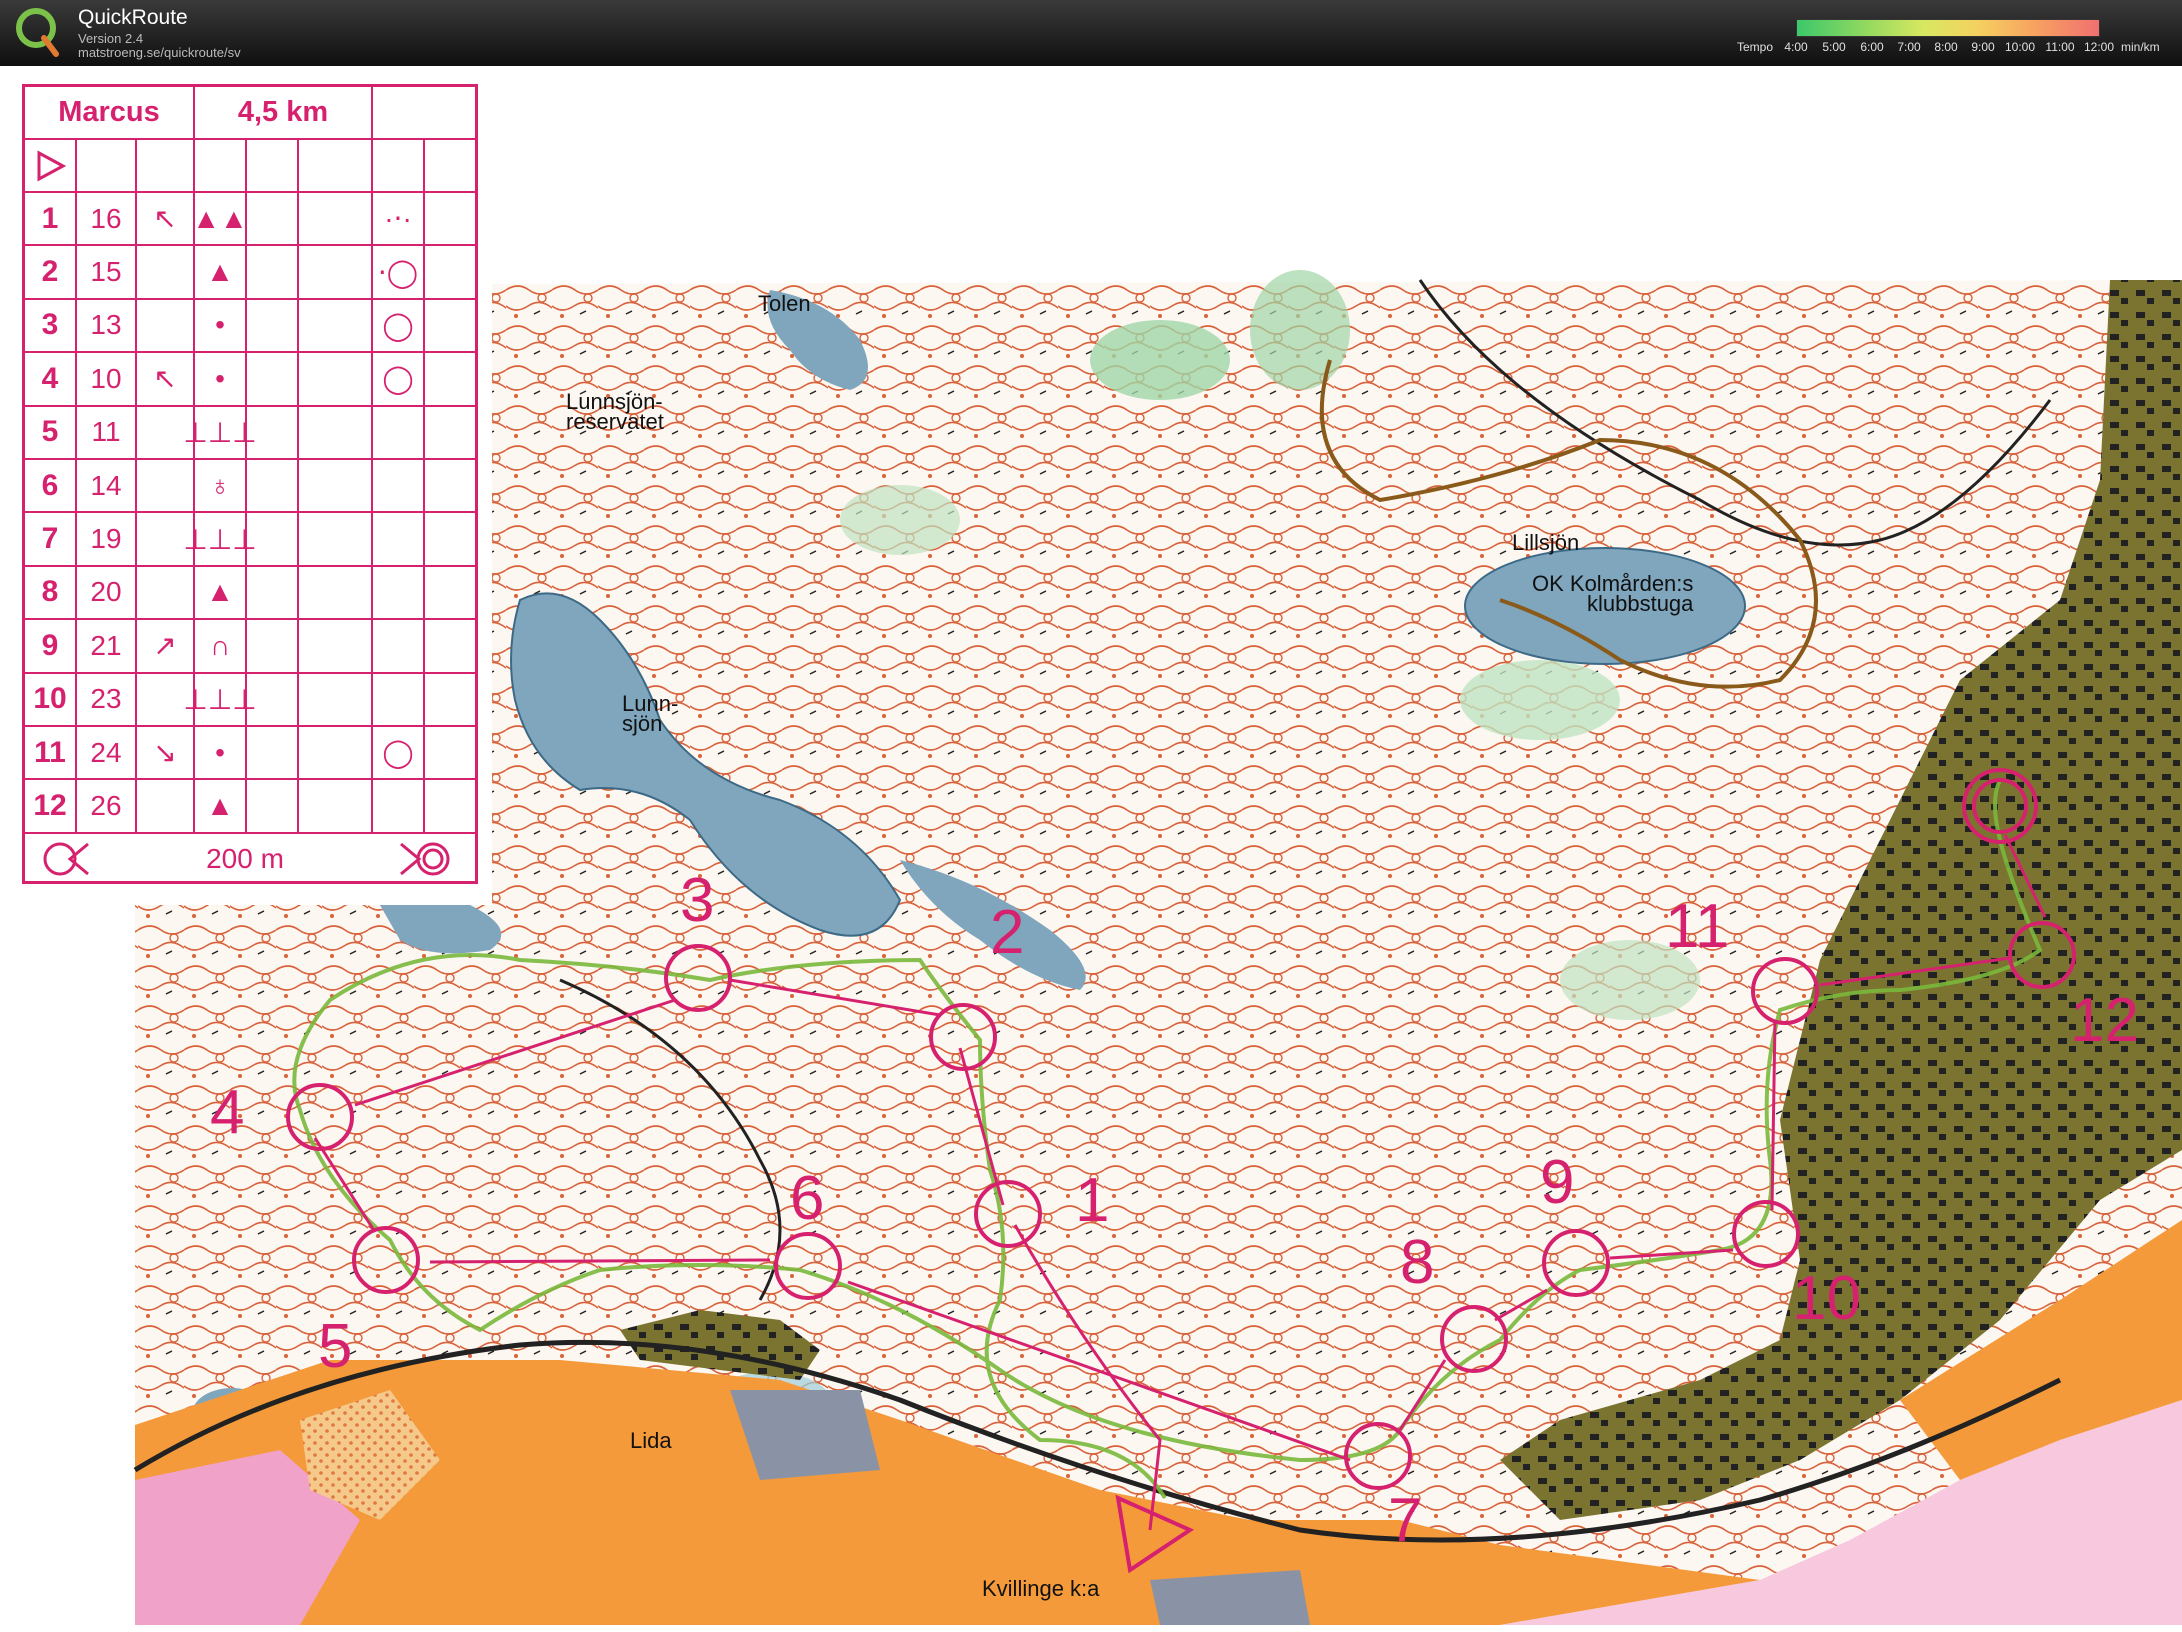 The image size is (2182, 1632). Describe the element at coordinates (2104, 1020) in the screenshot. I see `control-number-12: 12` at that location.